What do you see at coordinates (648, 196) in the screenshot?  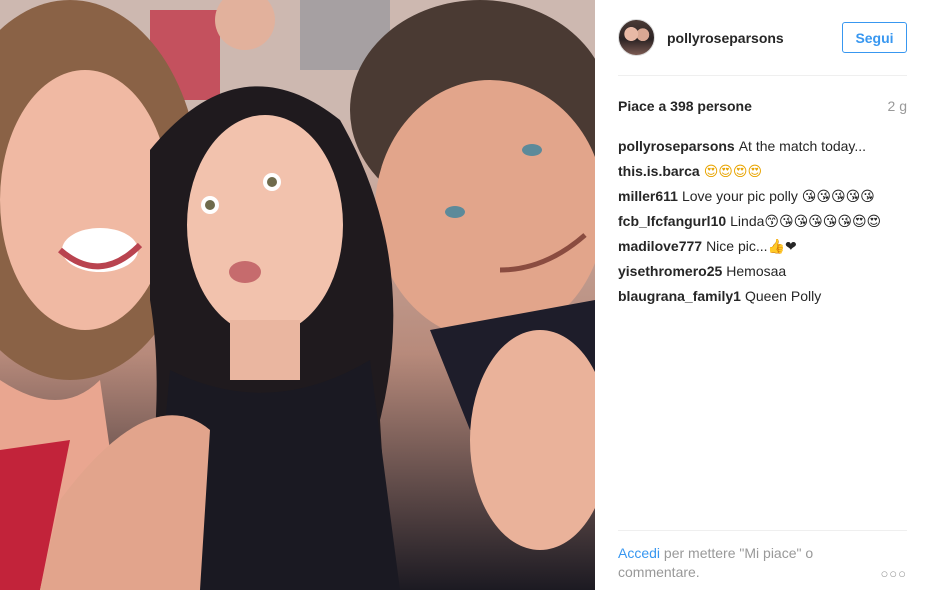 I see `comment-username: miller611` at bounding box center [648, 196].